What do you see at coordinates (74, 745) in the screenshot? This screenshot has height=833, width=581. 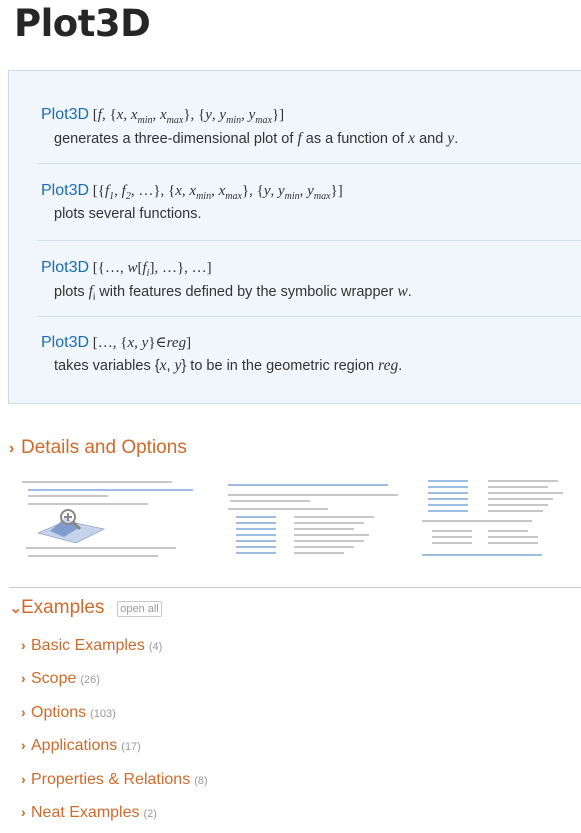 I see `example-section-label: Applications` at bounding box center [74, 745].